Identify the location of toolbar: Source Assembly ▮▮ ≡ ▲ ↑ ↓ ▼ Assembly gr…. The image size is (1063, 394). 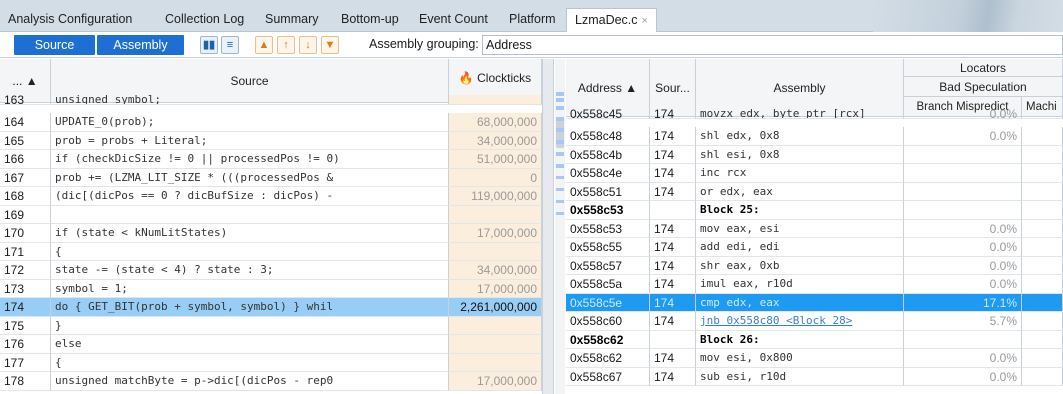
(531, 45).